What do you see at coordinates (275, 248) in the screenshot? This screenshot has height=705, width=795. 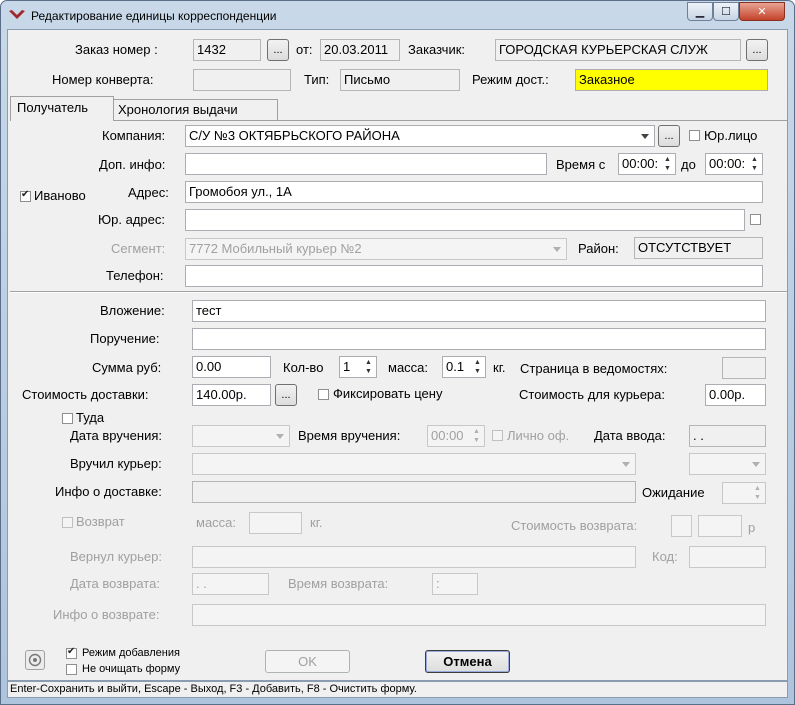 I see `segment-value: 7772 Мобильный курьер №2` at bounding box center [275, 248].